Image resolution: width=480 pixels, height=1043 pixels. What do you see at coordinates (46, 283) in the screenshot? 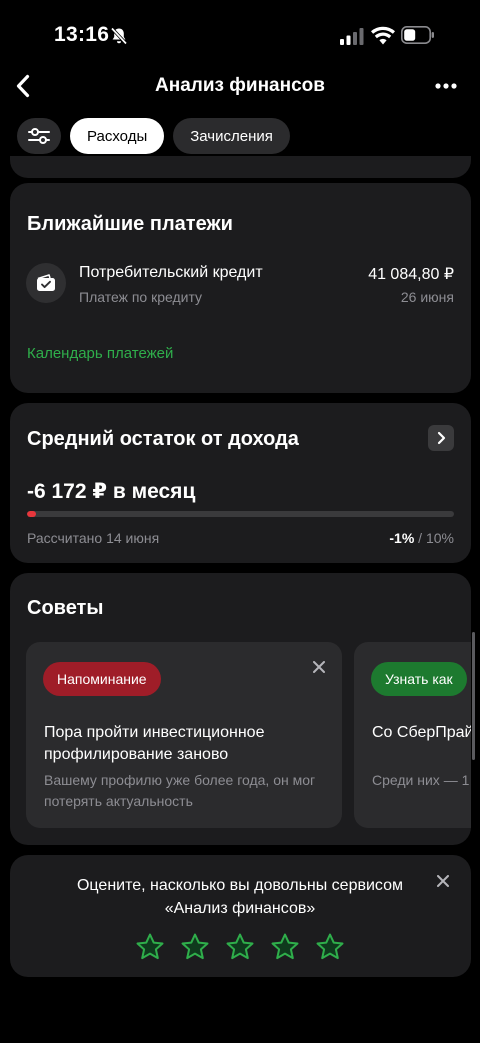
I see `wallet-check-icon` at bounding box center [46, 283].